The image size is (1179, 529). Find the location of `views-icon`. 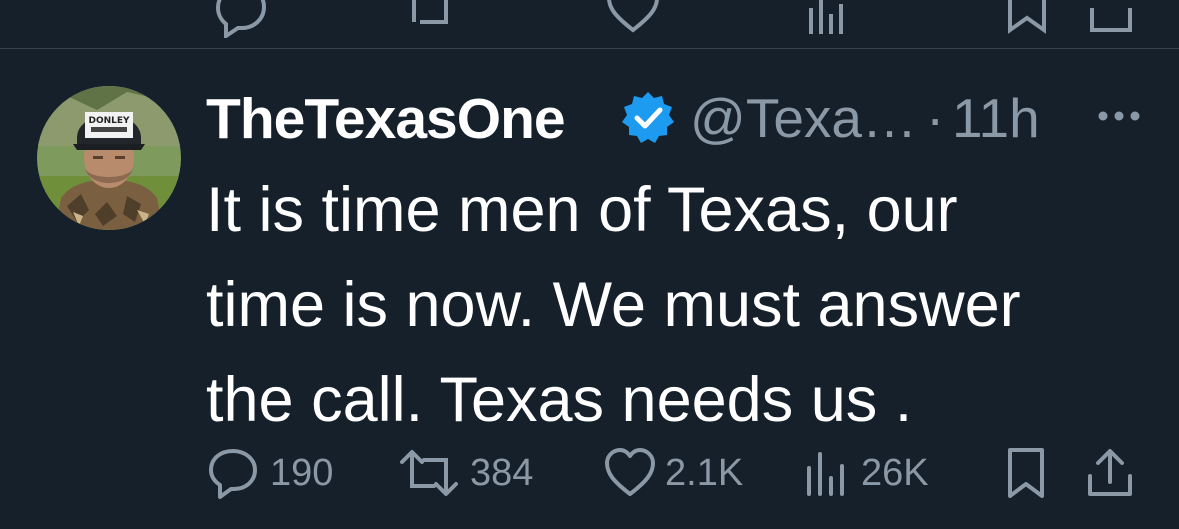

views-icon is located at coordinates (825, 474).